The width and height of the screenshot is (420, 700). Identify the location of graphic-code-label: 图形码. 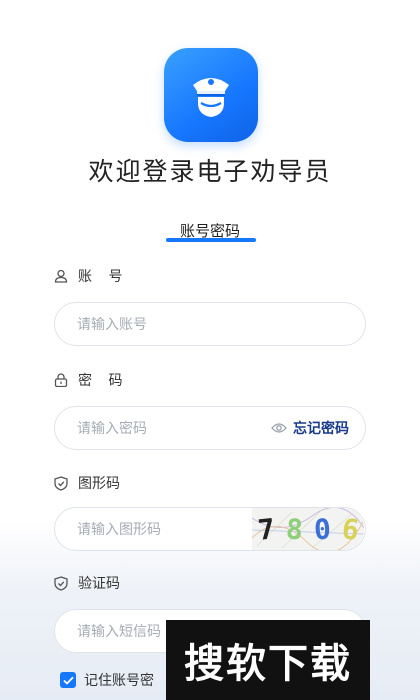
(87, 483).